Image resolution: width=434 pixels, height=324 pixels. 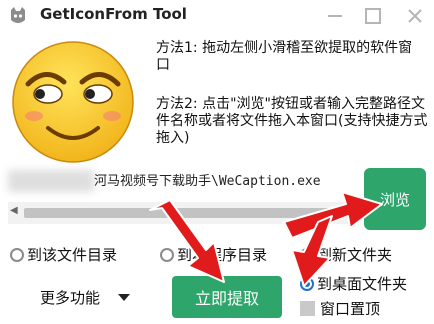 What do you see at coordinates (124, 297) in the screenshot?
I see `chevron-down-icon` at bounding box center [124, 297].